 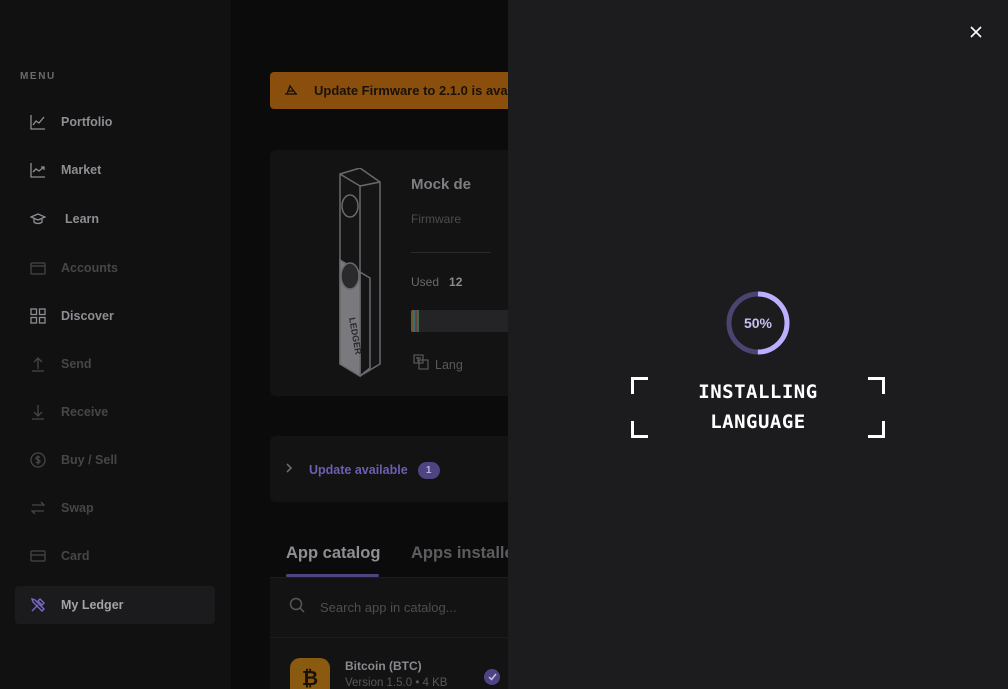 What do you see at coordinates (360, 273) in the screenshot?
I see `ledger-nano-device-image: LEDGER` at bounding box center [360, 273].